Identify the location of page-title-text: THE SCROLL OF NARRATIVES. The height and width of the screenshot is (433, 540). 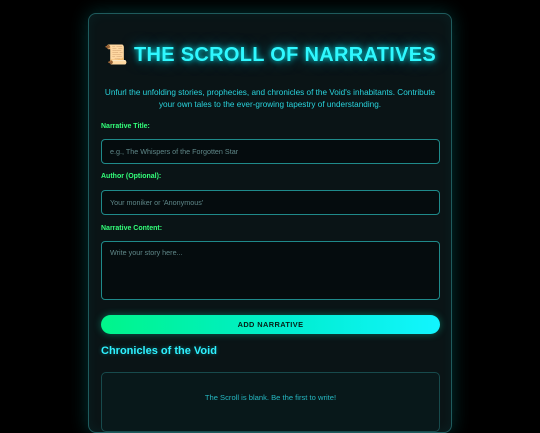
(284, 55).